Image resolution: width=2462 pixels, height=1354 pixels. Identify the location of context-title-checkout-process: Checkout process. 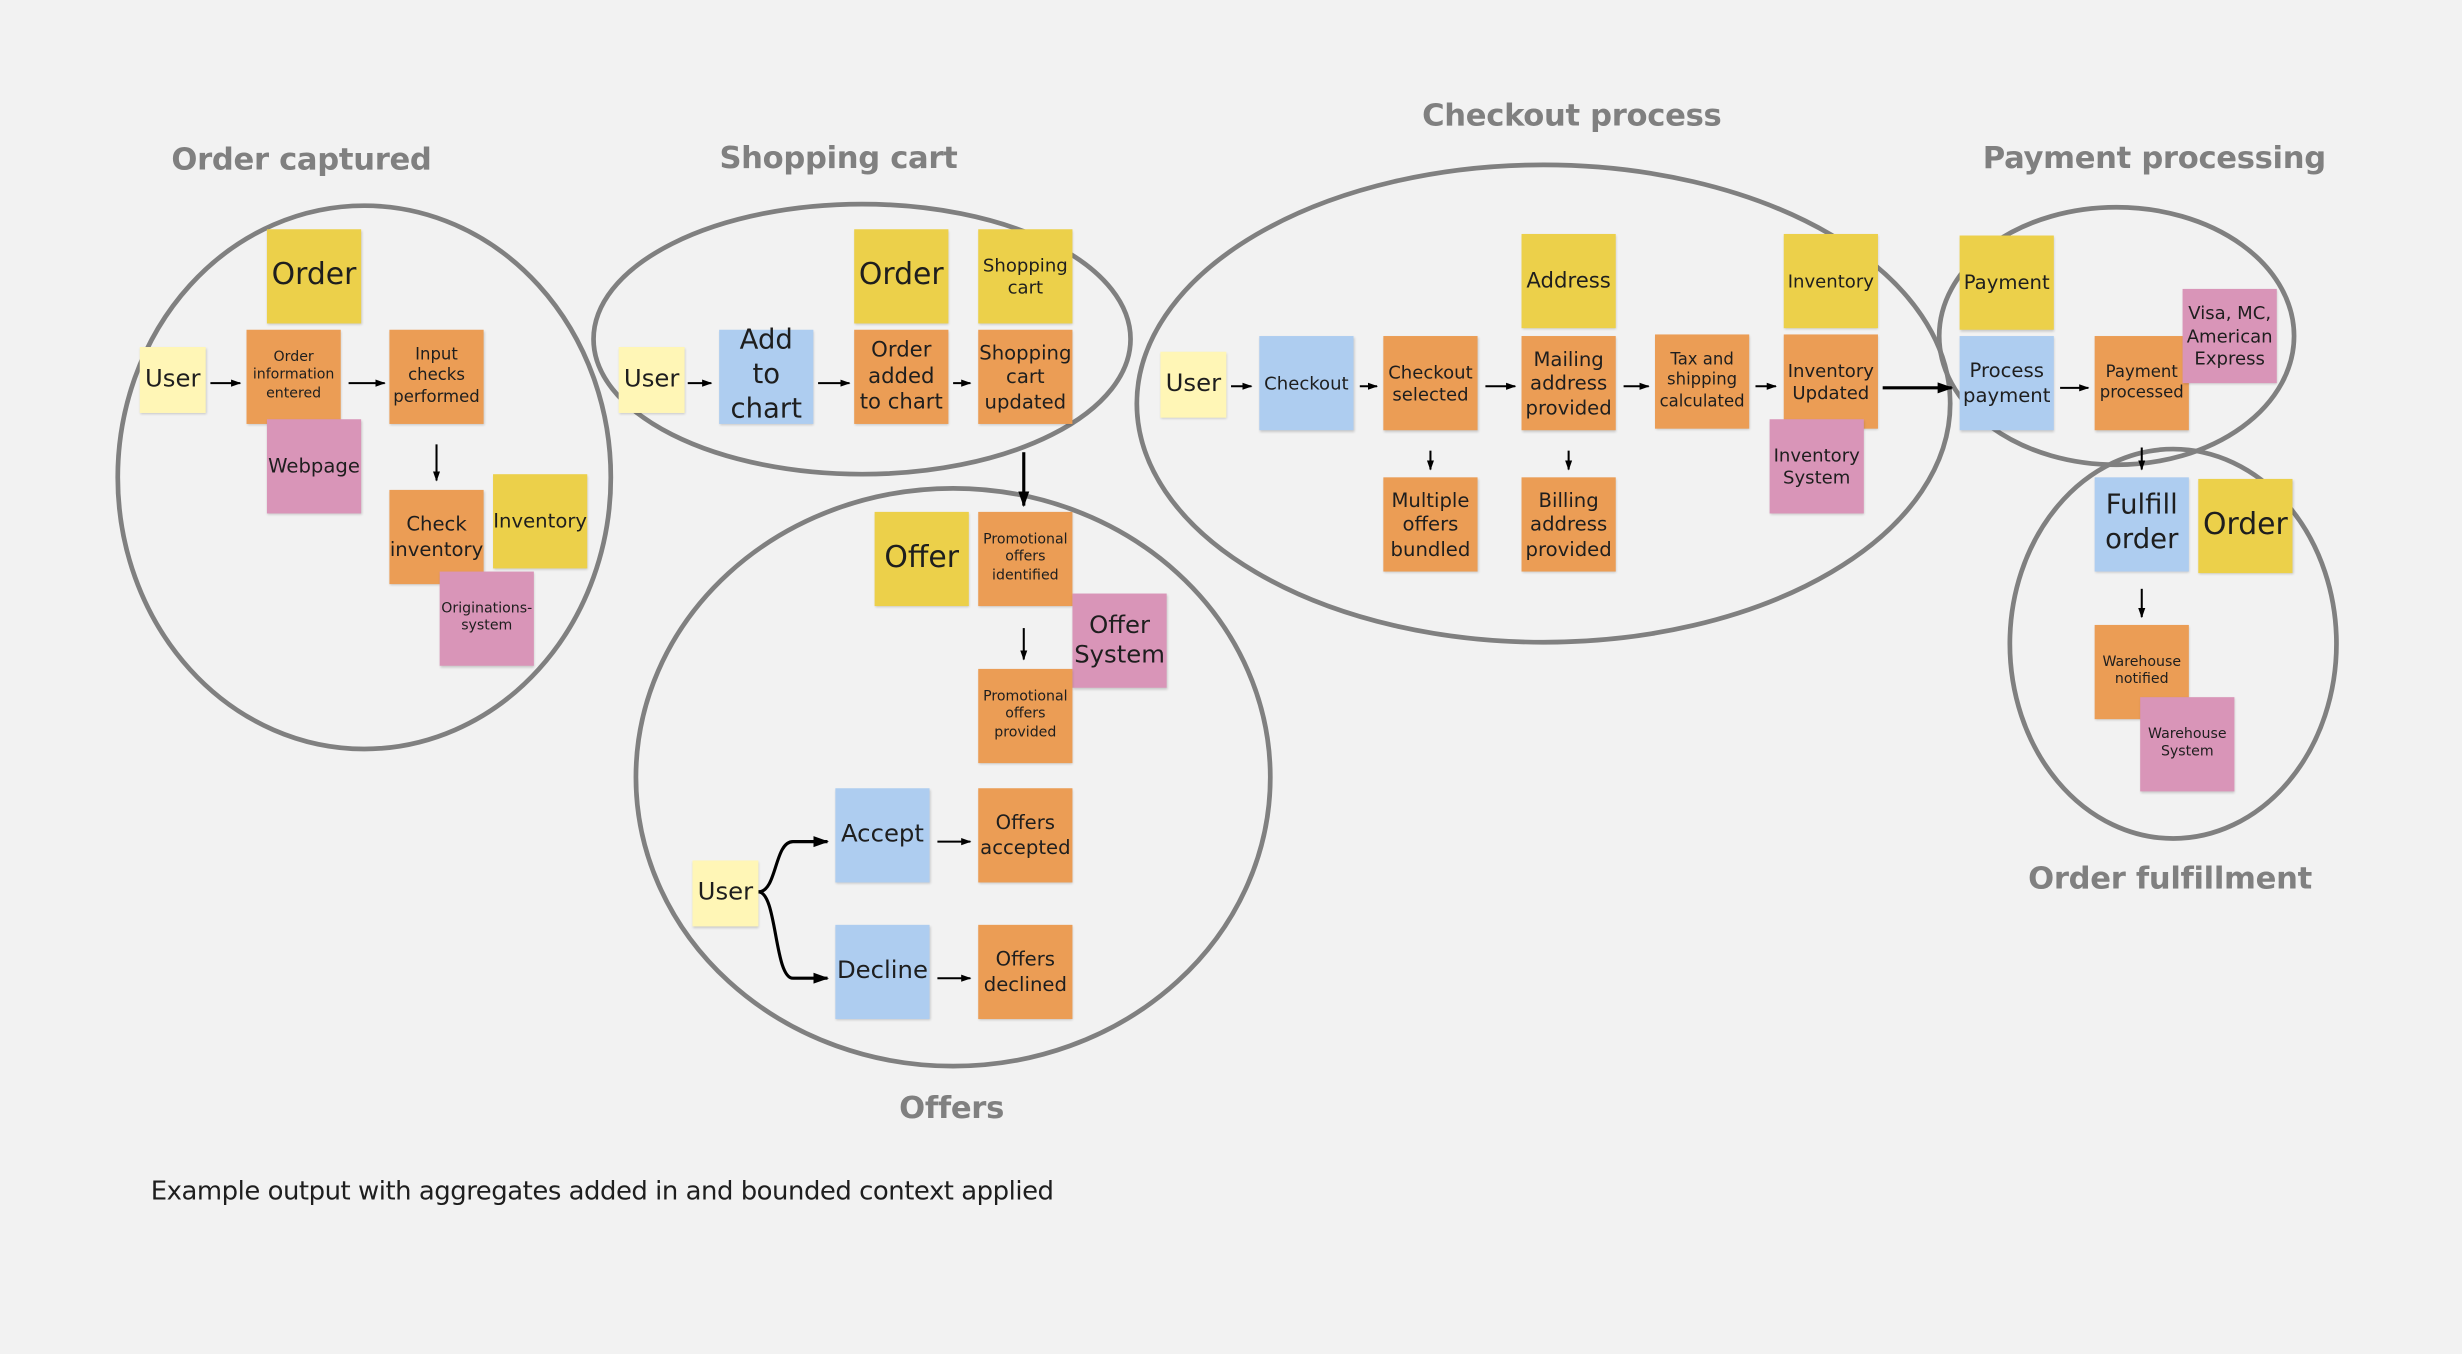
(1572, 115).